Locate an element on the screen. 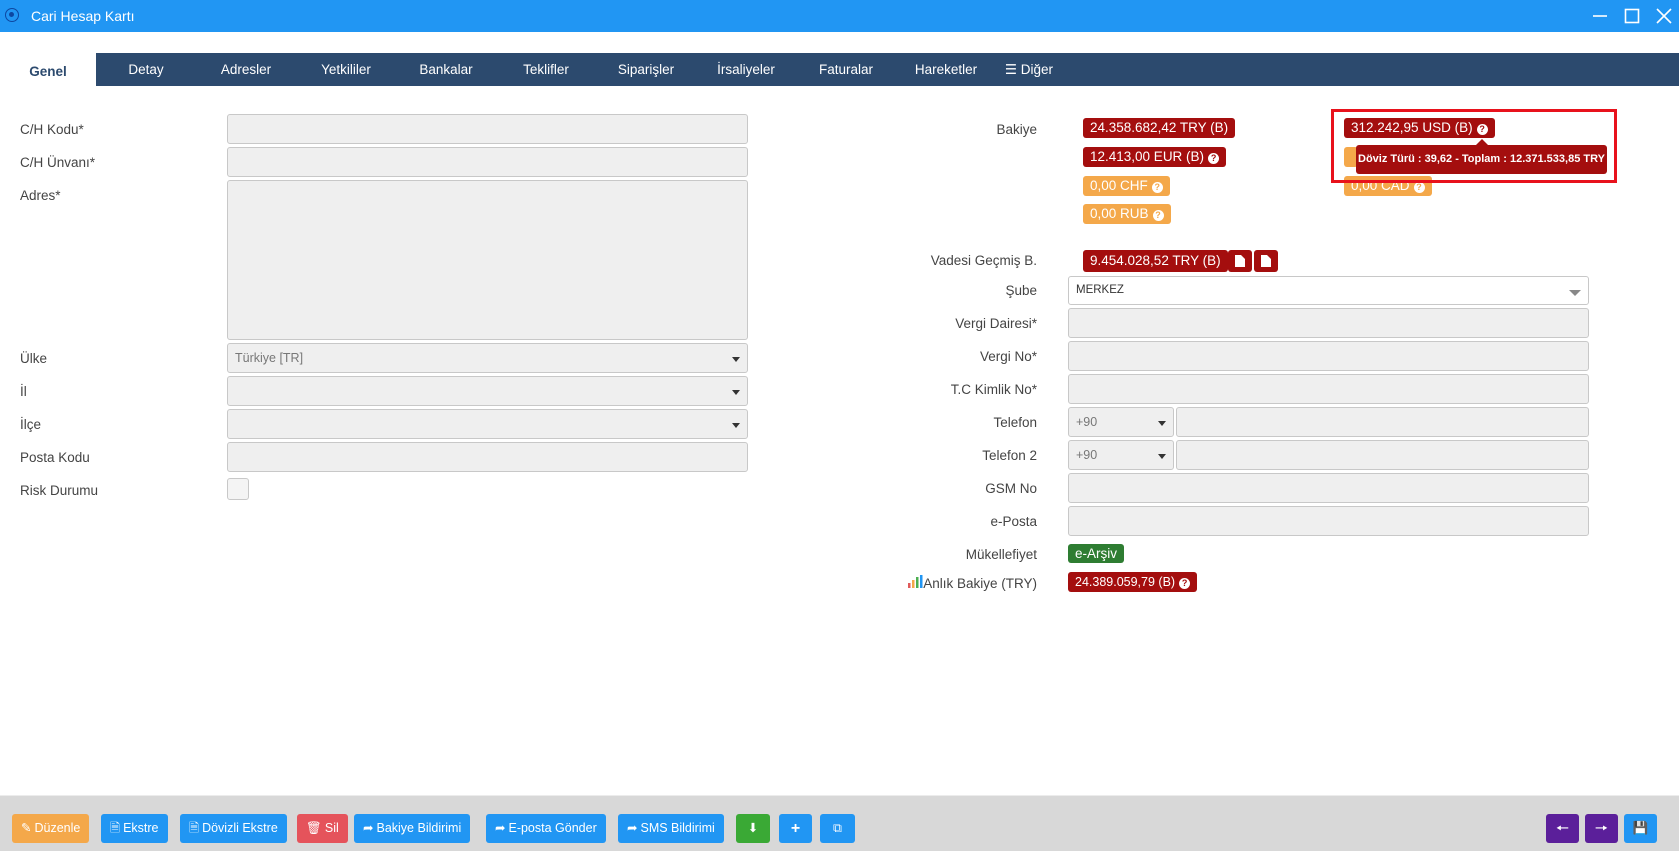 The image size is (1679, 851). tab-irsaliyeler: İrsaliyeler is located at coordinates (746, 69).